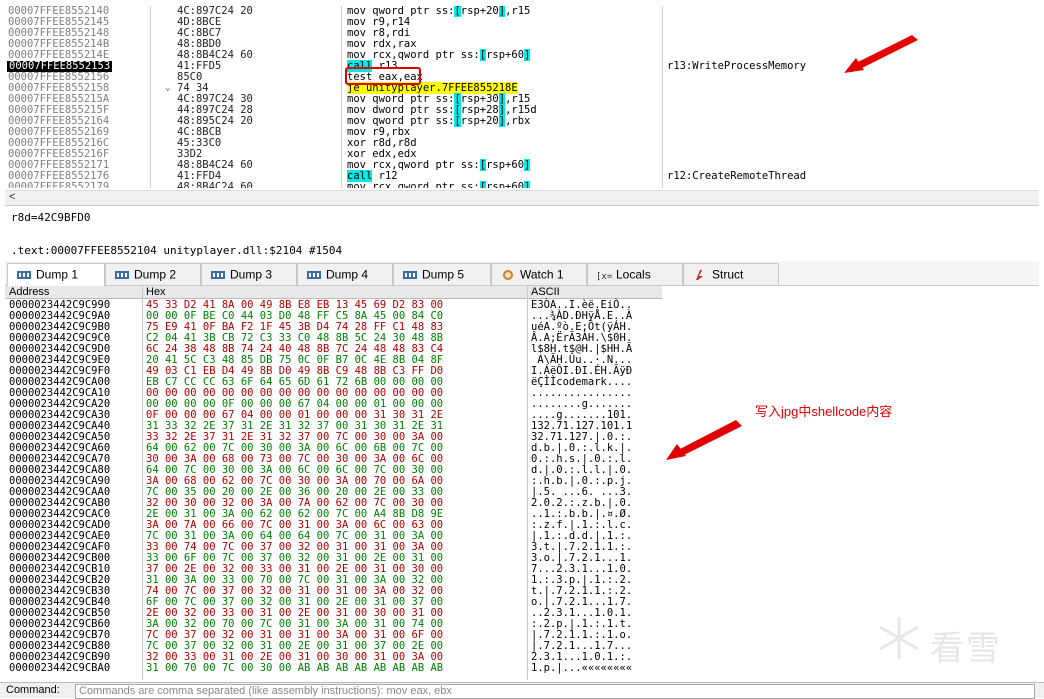 The image size is (1044, 699). I want to click on watermark-text: 看雪, so click(966, 649).